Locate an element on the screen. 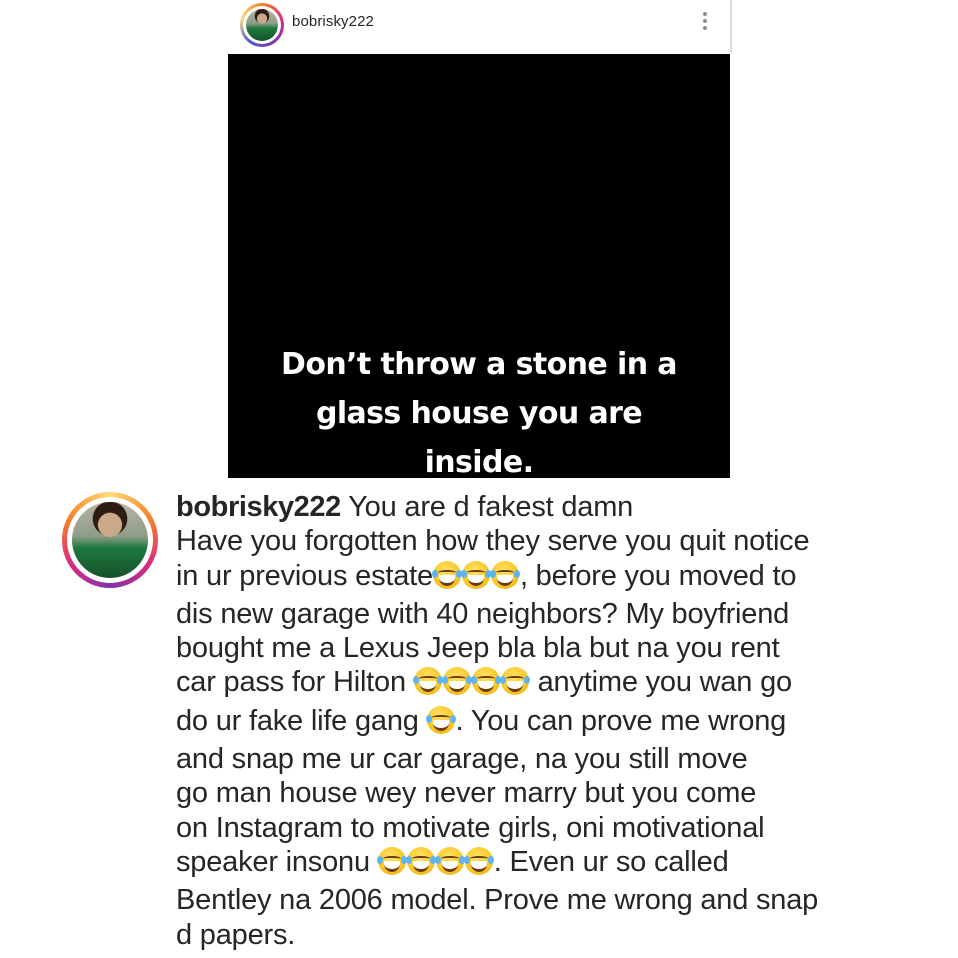  comment-text-segment: anytime you wan go is located at coordinates (661, 682).